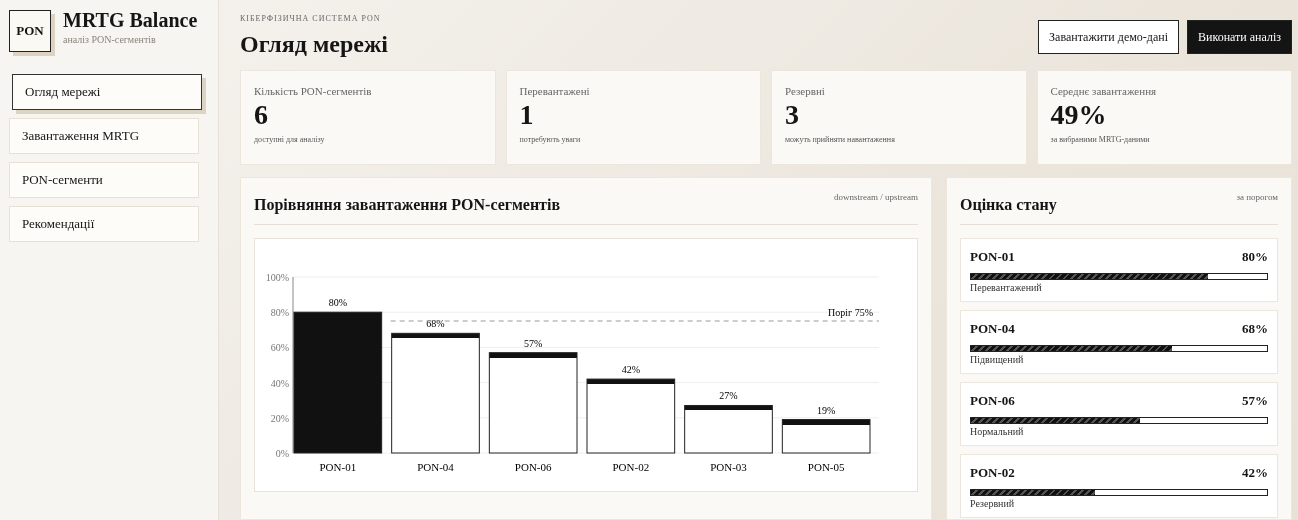 Image resolution: width=1298 pixels, height=520 pixels. What do you see at coordinates (290, 139) in the screenshot?
I see `stat-note: доступні для аналізу` at bounding box center [290, 139].